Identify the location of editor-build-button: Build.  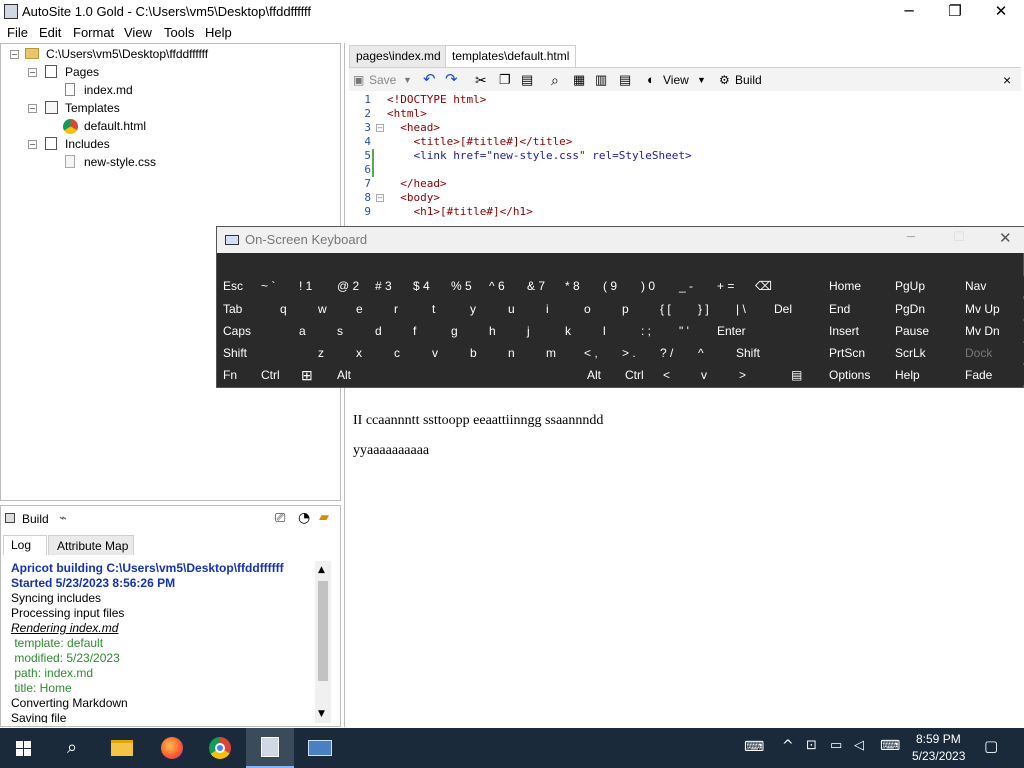
(748, 80).